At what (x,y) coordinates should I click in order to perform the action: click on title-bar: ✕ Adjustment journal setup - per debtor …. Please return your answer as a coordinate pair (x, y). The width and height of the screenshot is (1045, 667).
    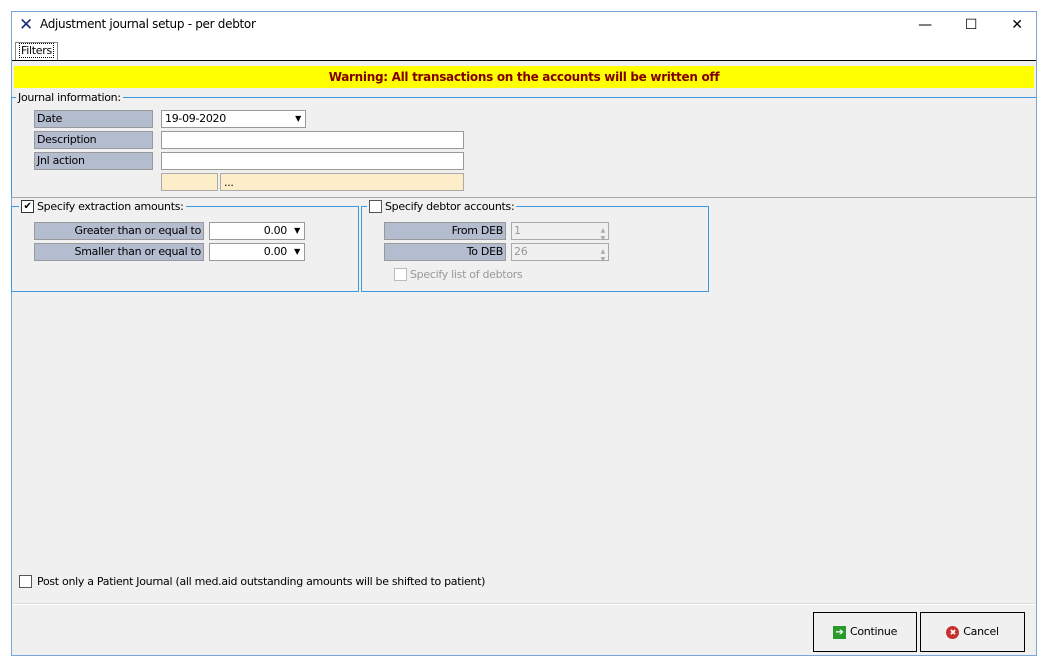
    Looking at the image, I should click on (524, 25).